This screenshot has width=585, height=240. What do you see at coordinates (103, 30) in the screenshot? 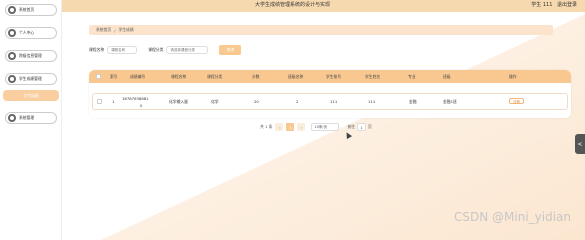
I see `breadcrumb-home: 系统首页` at bounding box center [103, 30].